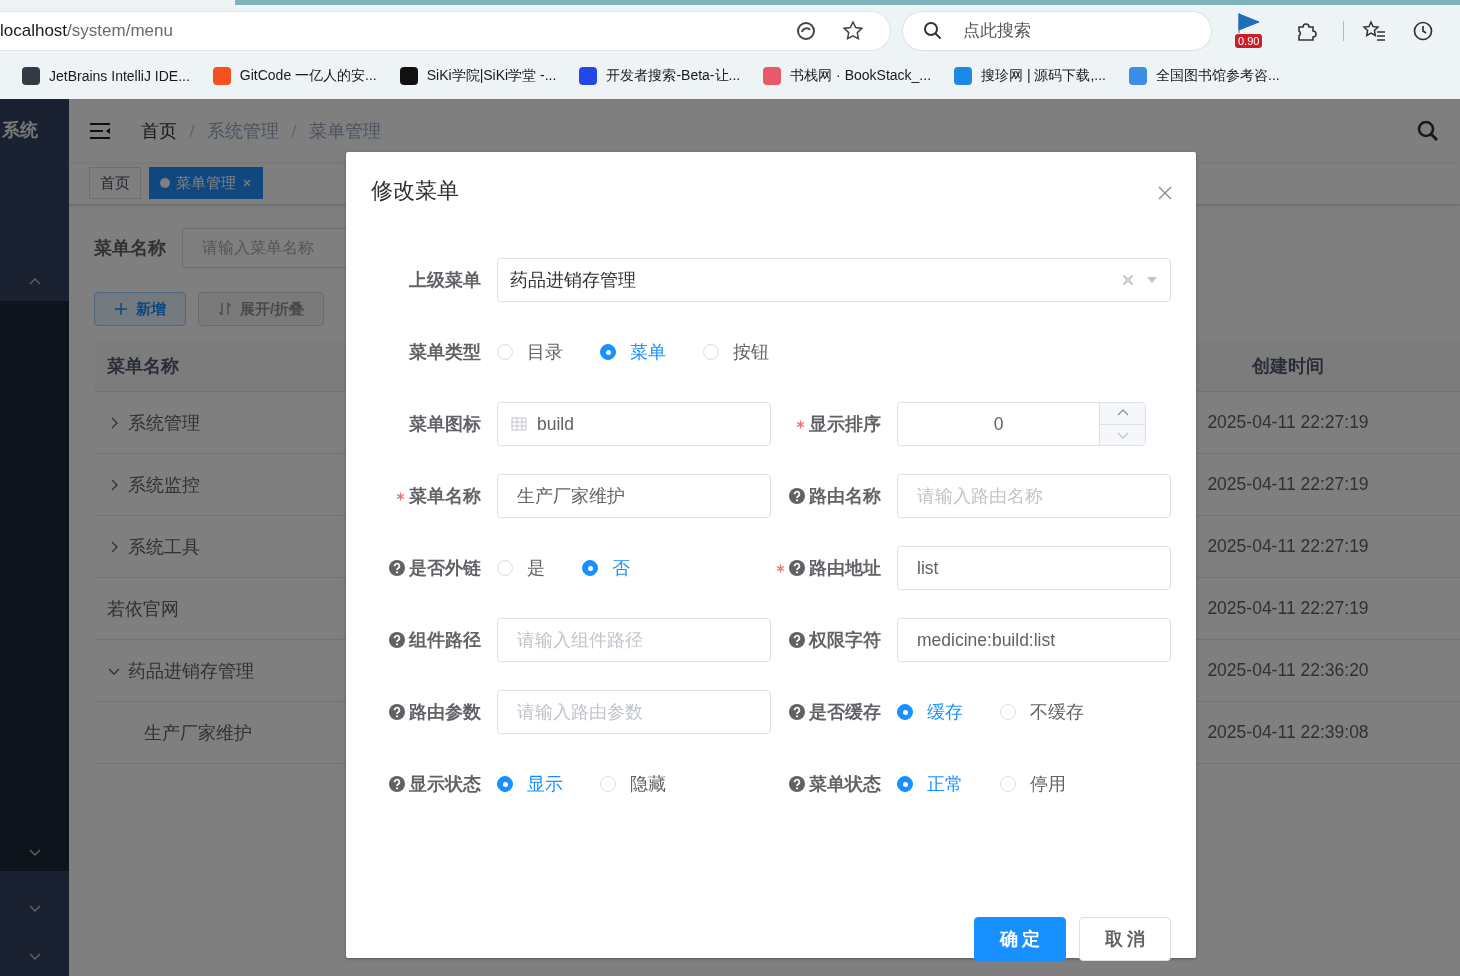 This screenshot has height=976, width=1460. Describe the element at coordinates (998, 424) in the screenshot. I see `field-value: 0` at that location.